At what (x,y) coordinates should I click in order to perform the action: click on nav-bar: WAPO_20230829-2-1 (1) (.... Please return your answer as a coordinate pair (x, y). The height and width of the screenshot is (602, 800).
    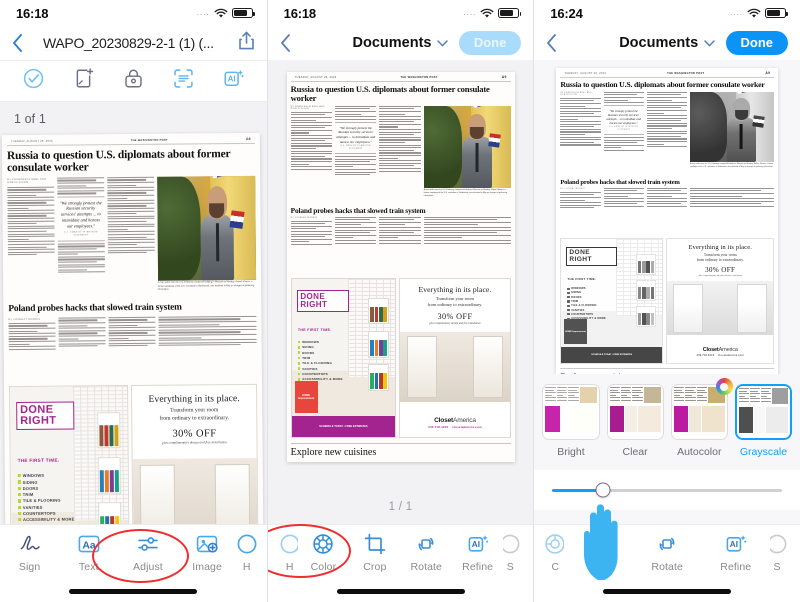
    Looking at the image, I should click on (133, 43).